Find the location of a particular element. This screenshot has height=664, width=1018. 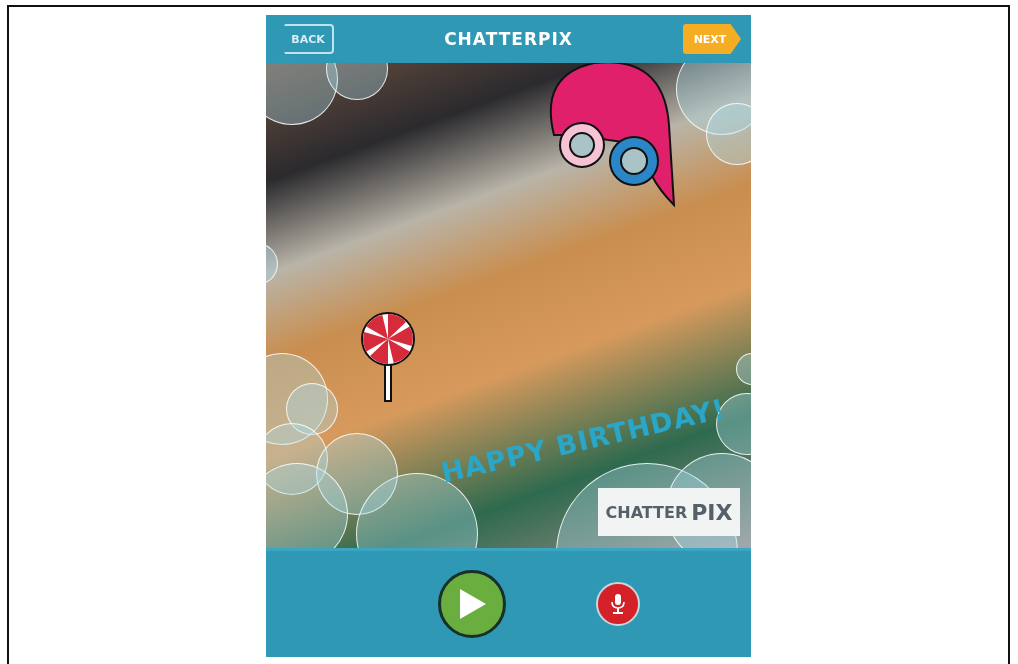

app-title: CHATTERPIX is located at coordinates (508, 39).